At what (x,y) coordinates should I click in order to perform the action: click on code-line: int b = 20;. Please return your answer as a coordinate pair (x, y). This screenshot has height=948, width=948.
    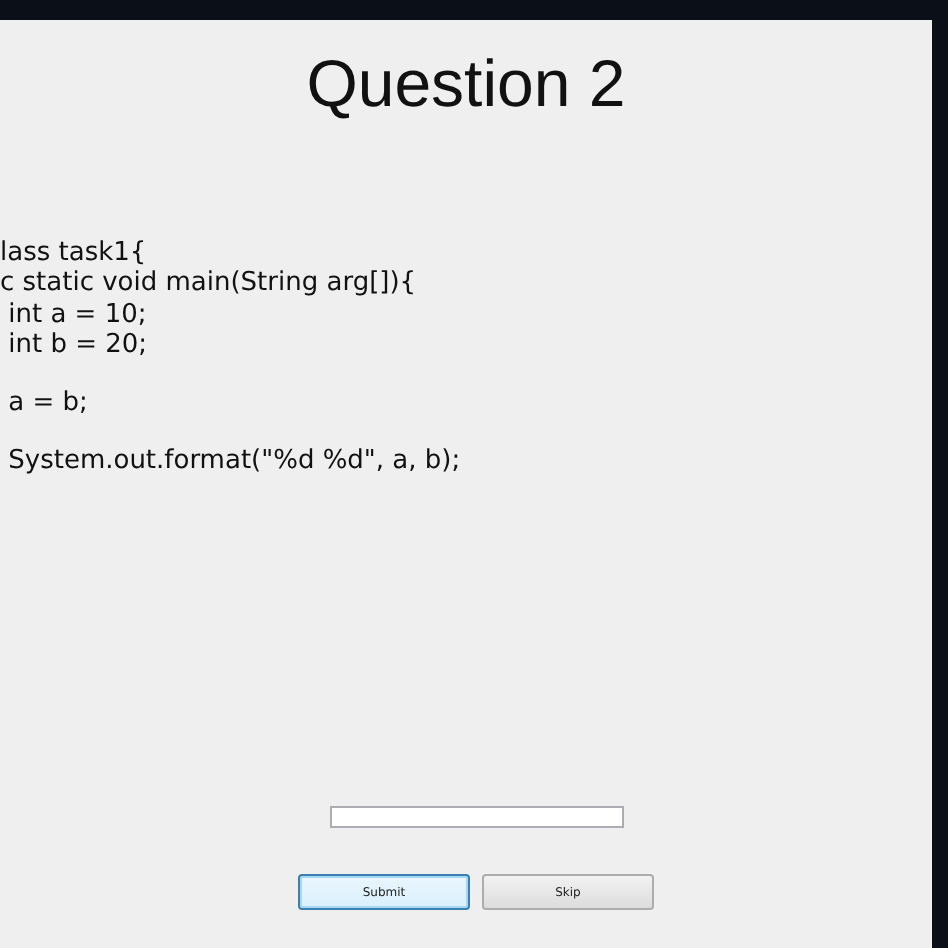
    Looking at the image, I should click on (77, 345).